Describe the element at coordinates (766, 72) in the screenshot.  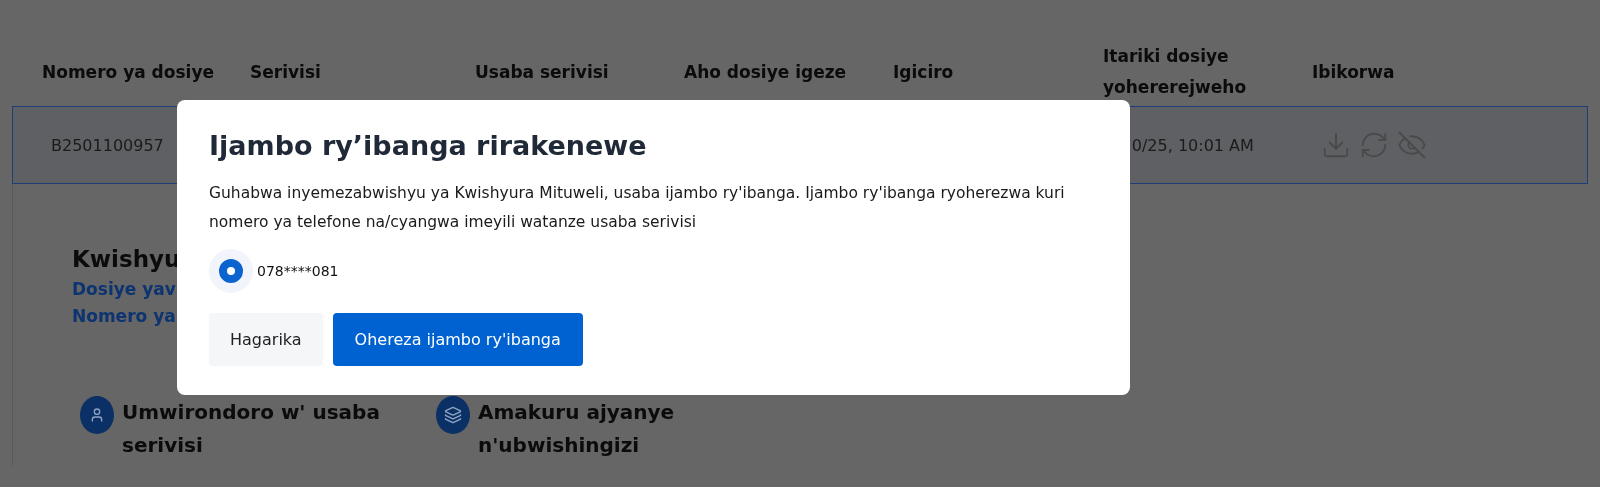
I see `column-header: Aho dosiye igeze` at that location.